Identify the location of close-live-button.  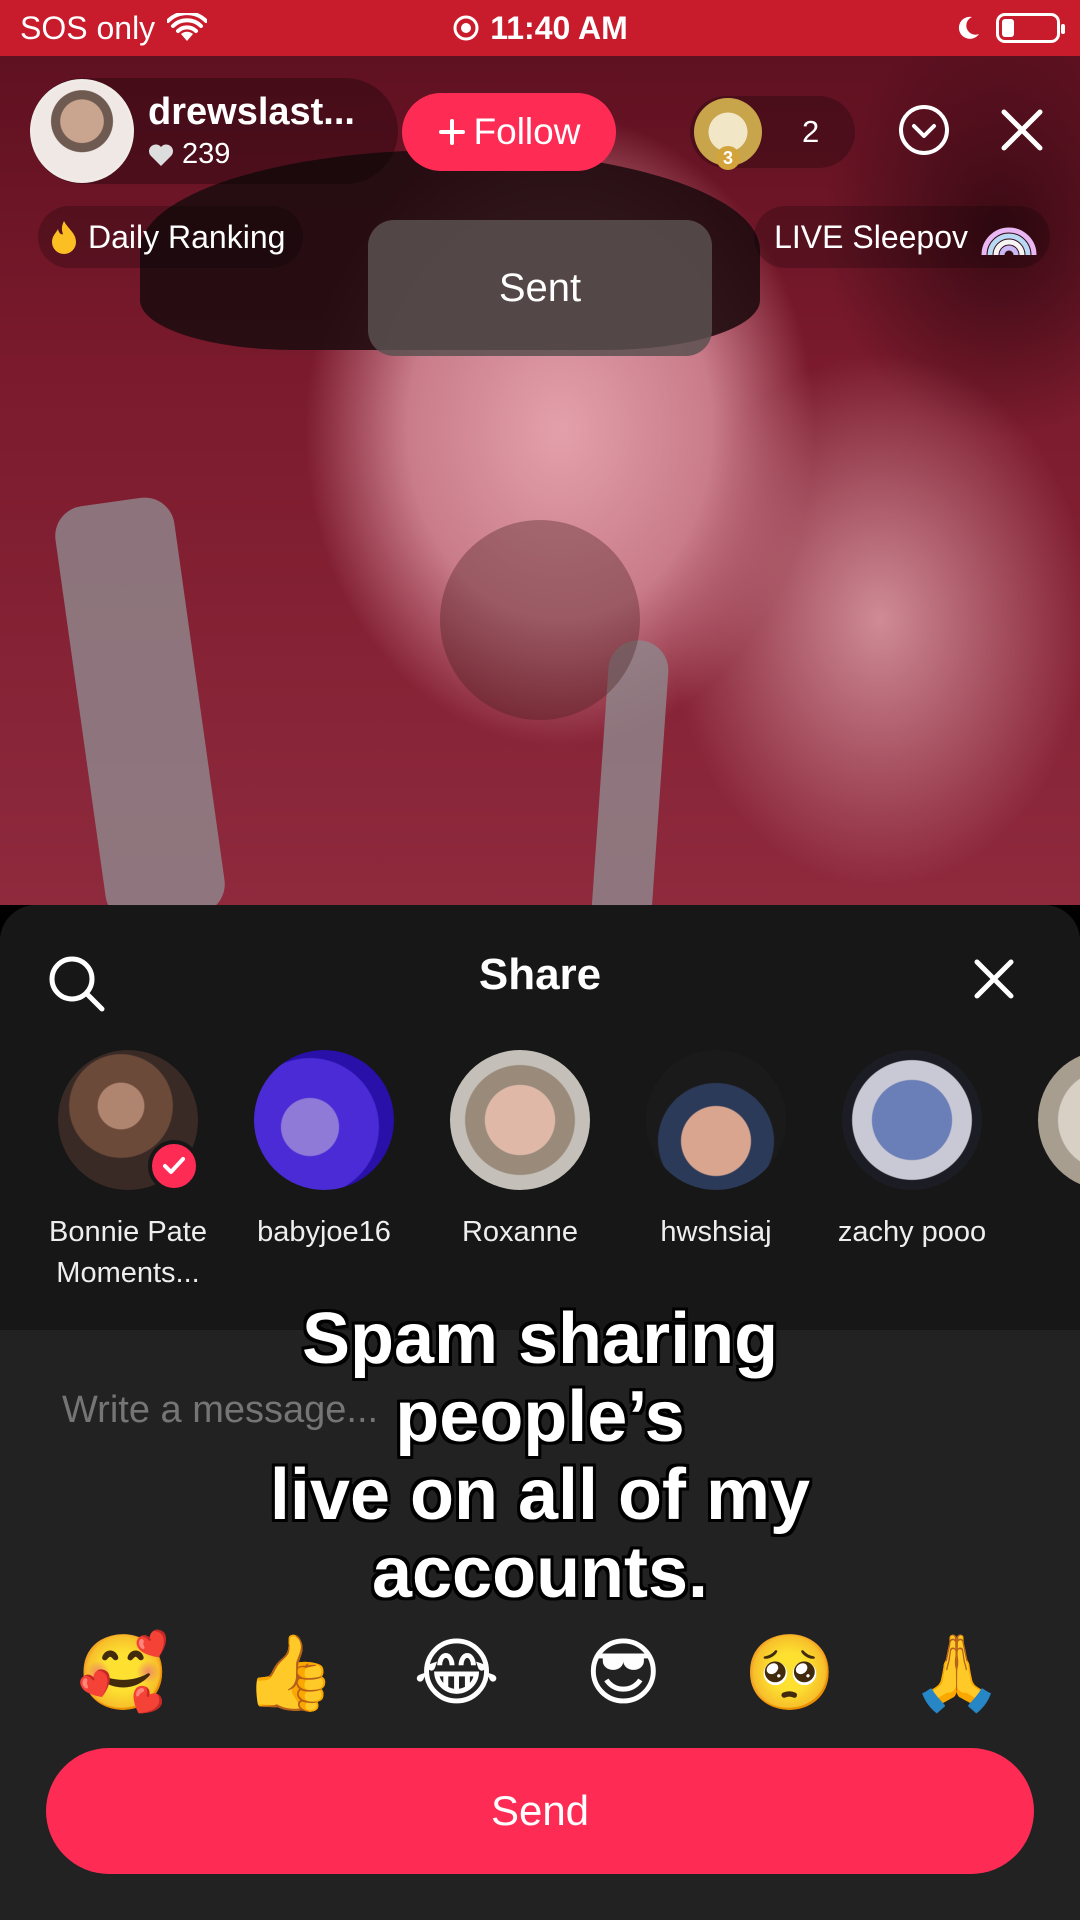
(1022, 130).